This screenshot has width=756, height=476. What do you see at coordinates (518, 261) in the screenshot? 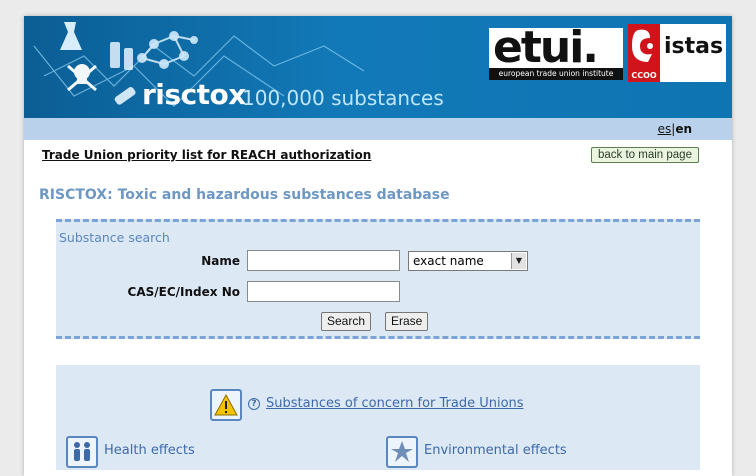
I see `dropdown-arrow-icon: ▼` at bounding box center [518, 261].